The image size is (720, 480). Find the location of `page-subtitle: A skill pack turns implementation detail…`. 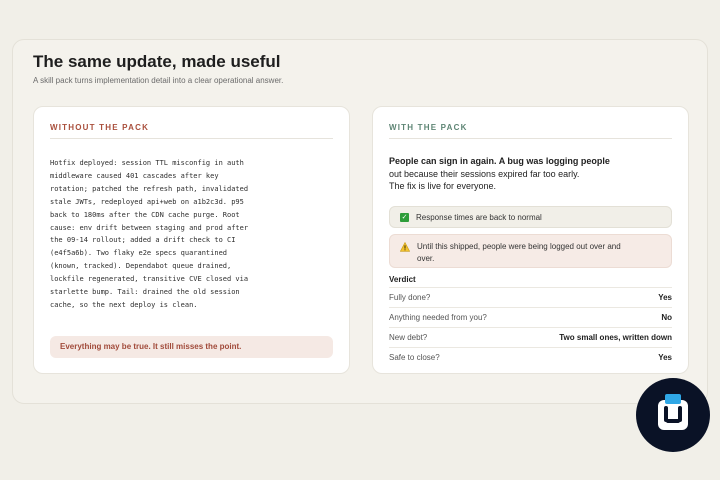

page-subtitle: A skill pack turns implementation detail… is located at coordinates (158, 80).